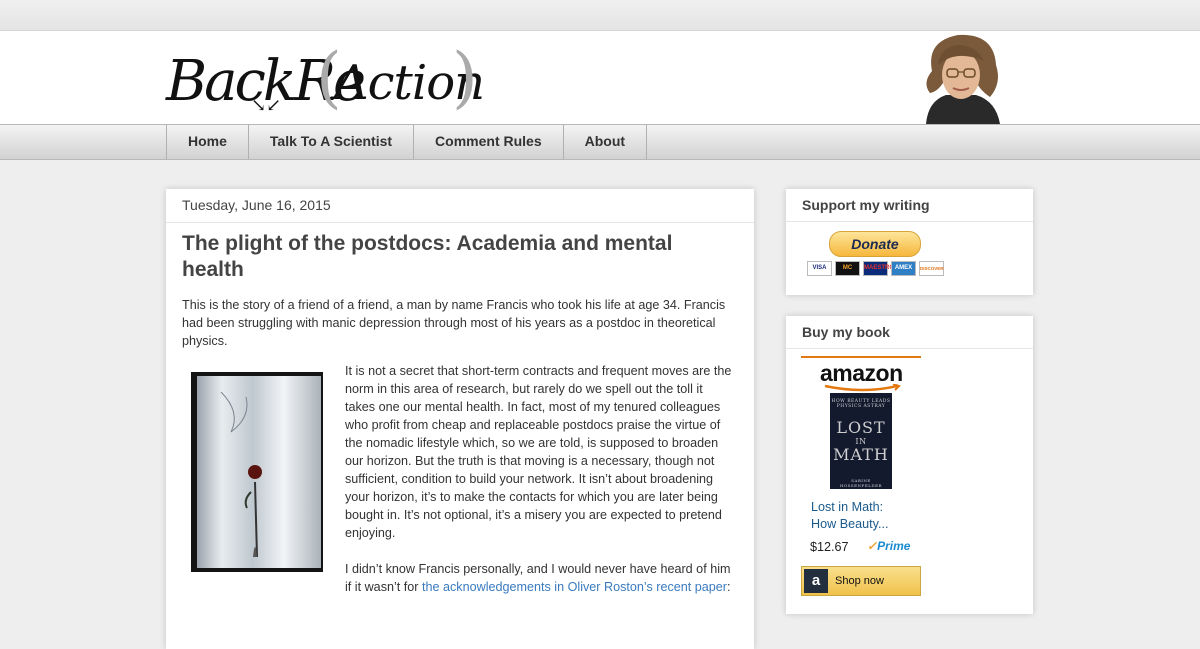  I want to click on nav-tab-talk-to-a-scientist: Talk To A Scientist, so click(330, 142).